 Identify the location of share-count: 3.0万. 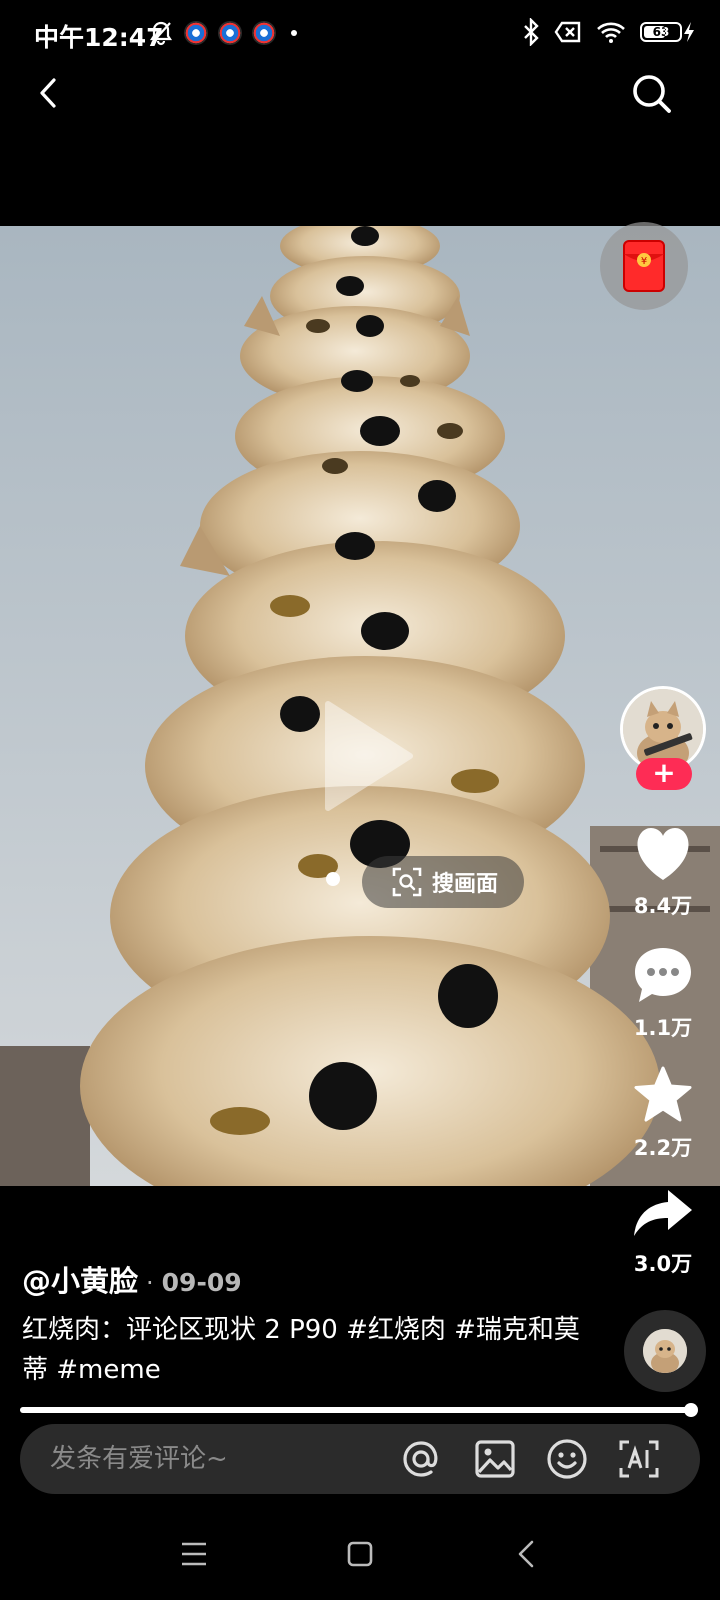
(663, 1264).